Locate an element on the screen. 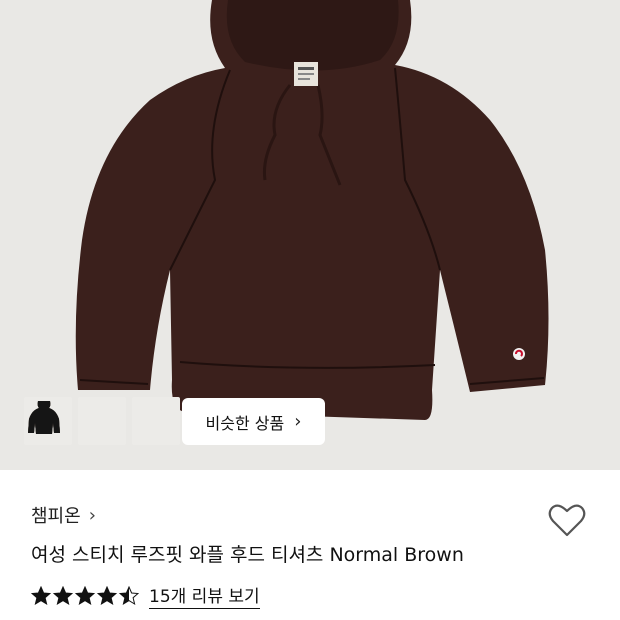 Image resolution: width=620 pixels, height=620 pixels. hoodie-thumb-icon is located at coordinates (44, 417).